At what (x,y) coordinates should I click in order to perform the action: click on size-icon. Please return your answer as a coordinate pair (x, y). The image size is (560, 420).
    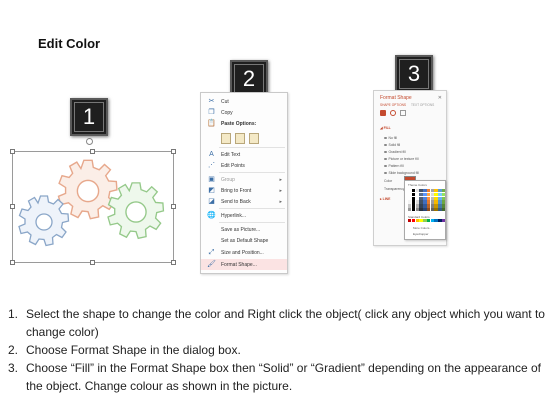
    Looking at the image, I should click on (403, 113).